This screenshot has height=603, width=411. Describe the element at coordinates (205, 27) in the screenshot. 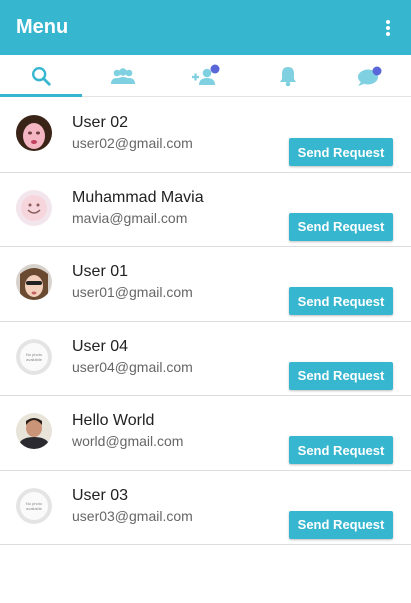

I see `app-bar: Menu` at that location.